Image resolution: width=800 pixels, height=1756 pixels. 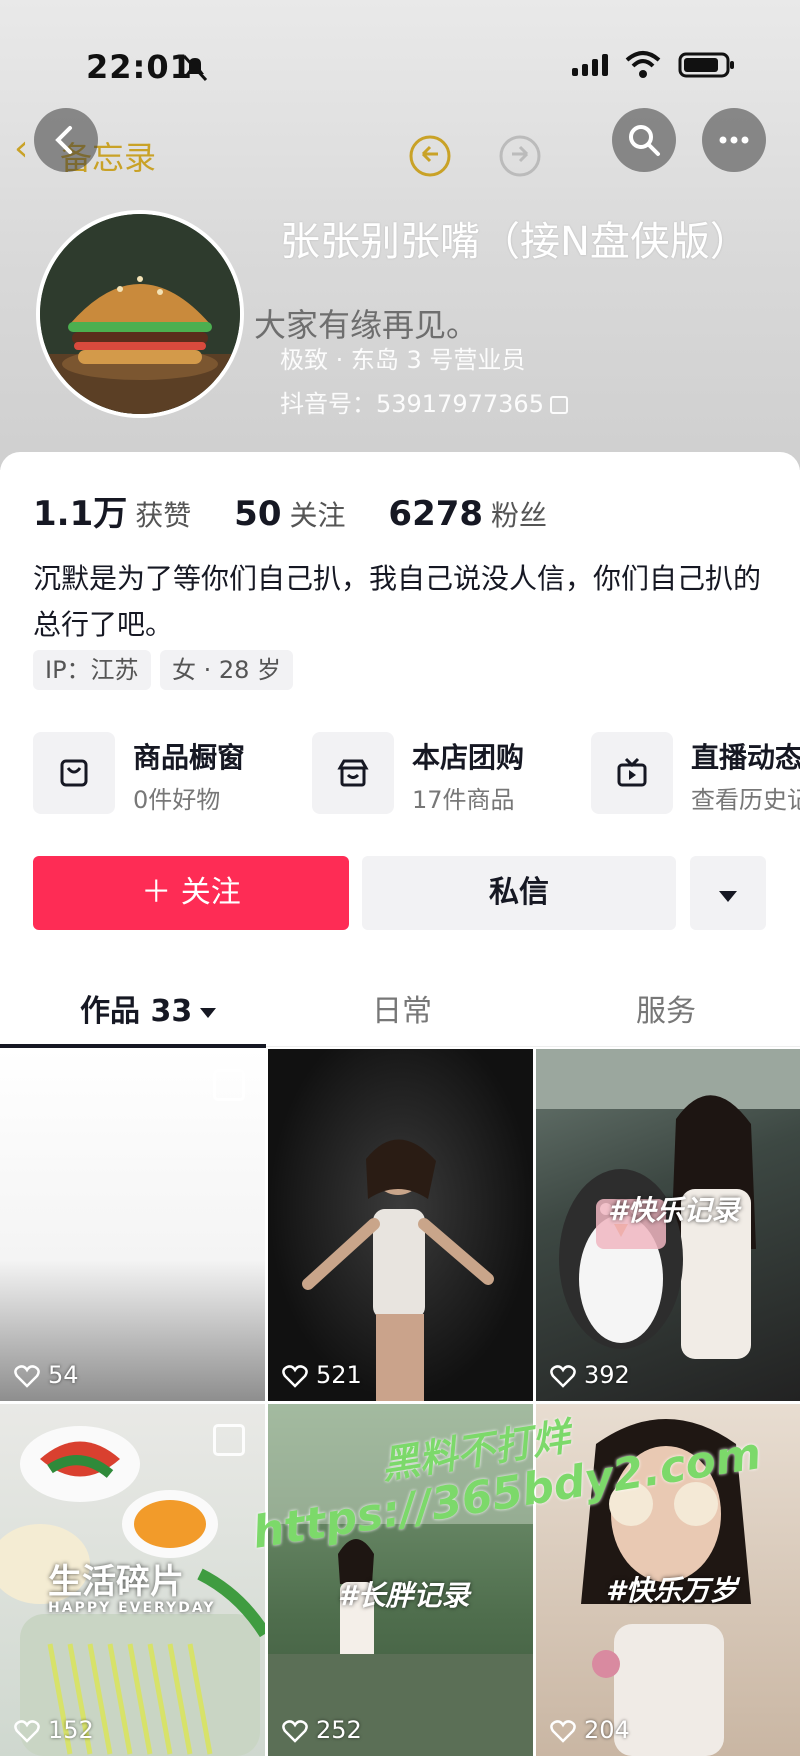 I want to click on content-tabs: 作品 33 日常 服务, so click(x=400, y=1008).